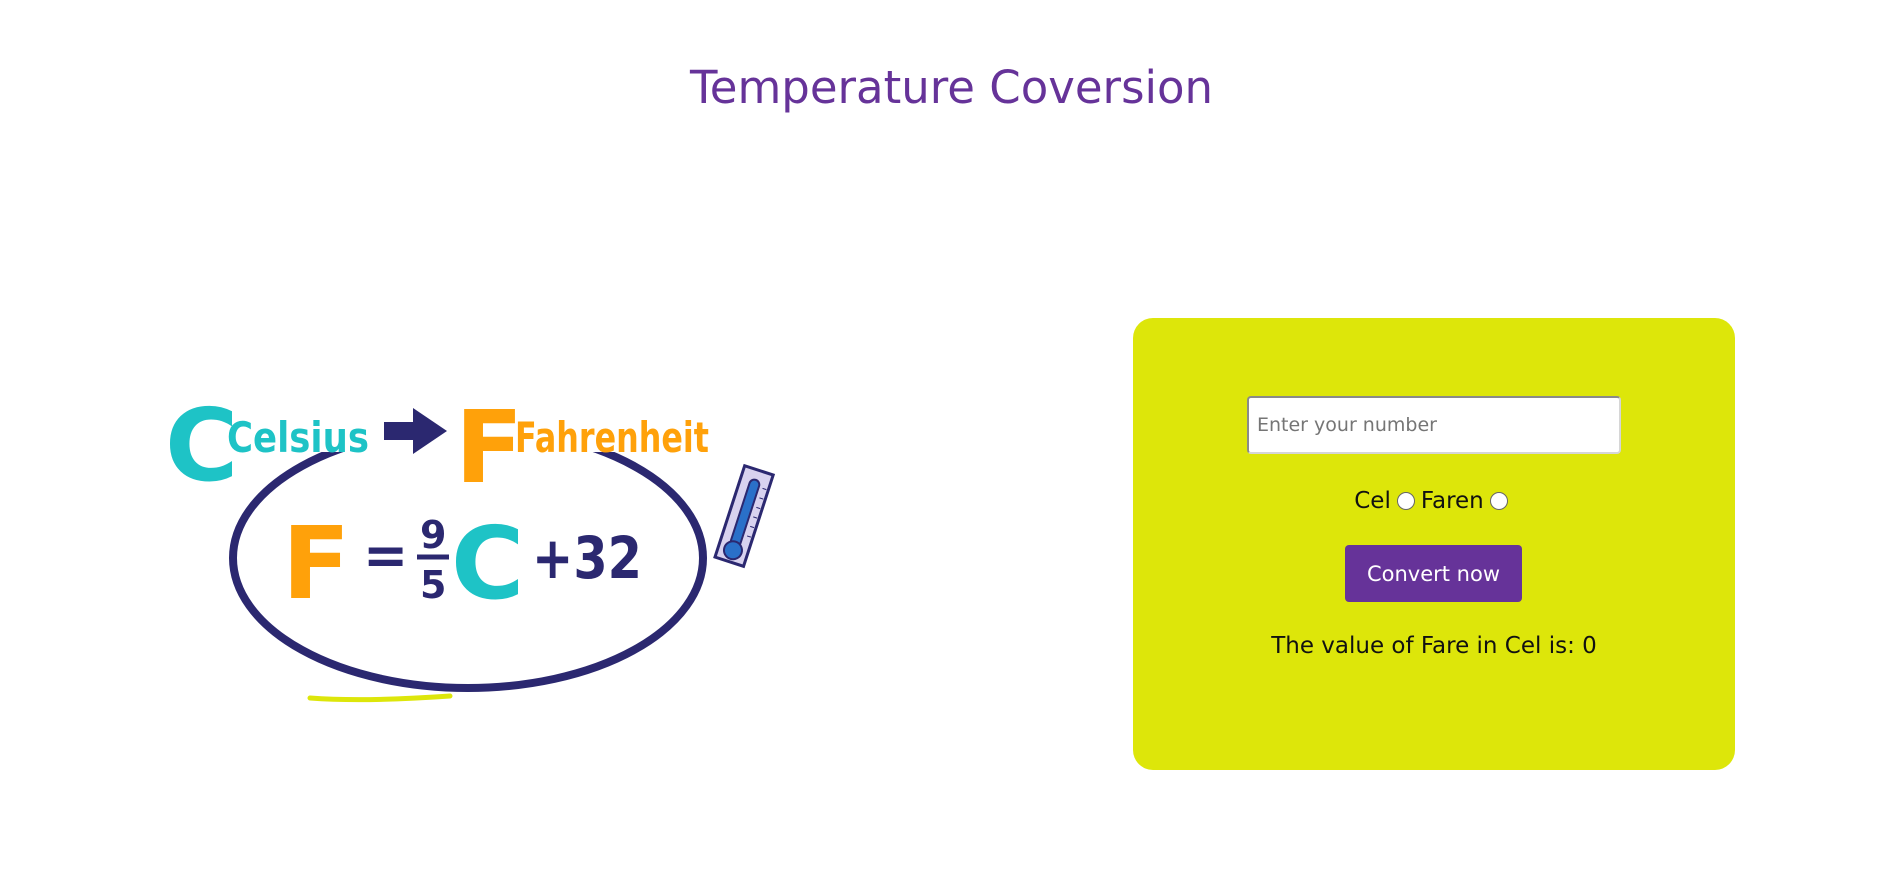  I want to click on formula-c: C, so click(487, 563).